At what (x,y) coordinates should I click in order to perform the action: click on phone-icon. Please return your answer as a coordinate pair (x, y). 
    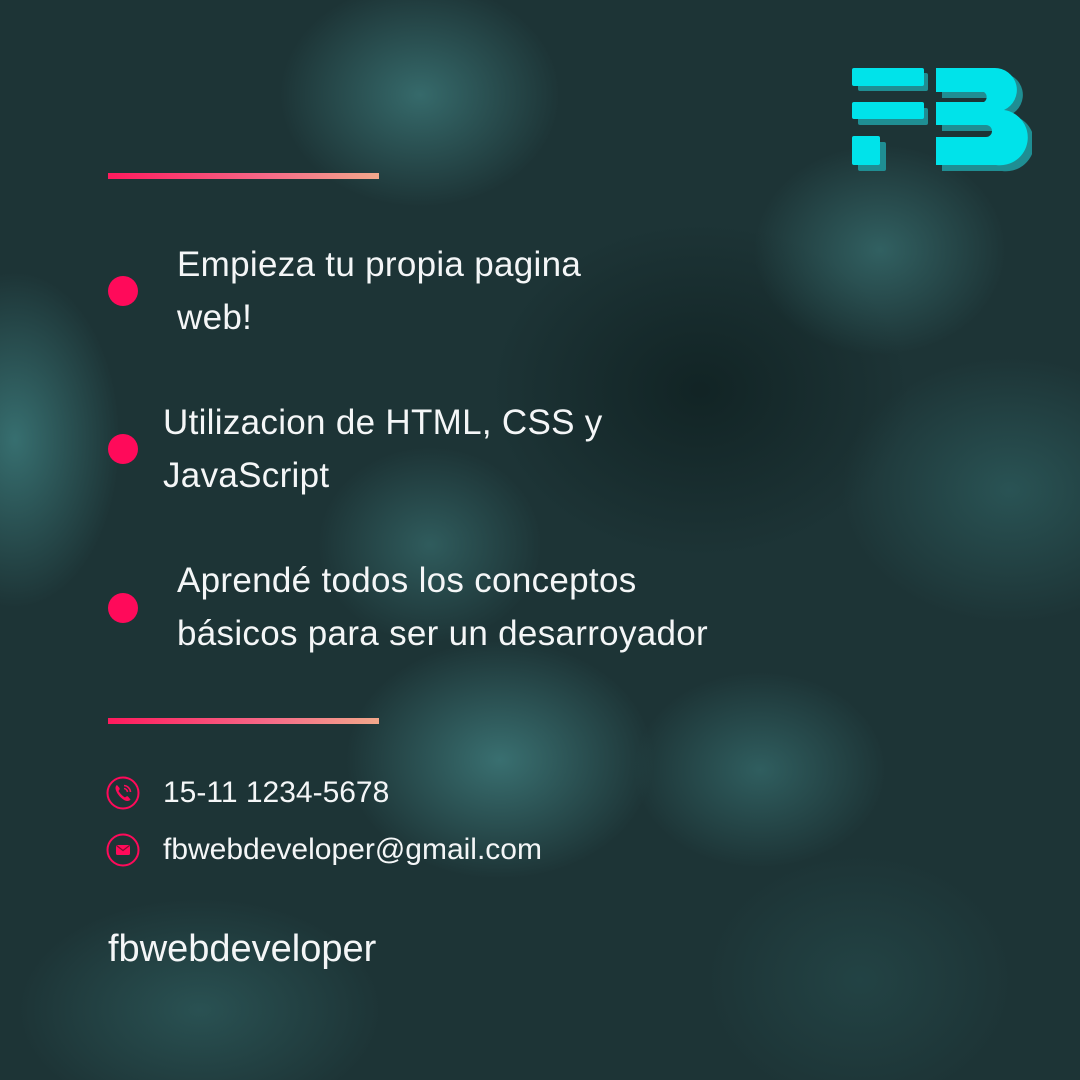
    Looking at the image, I should click on (123, 793).